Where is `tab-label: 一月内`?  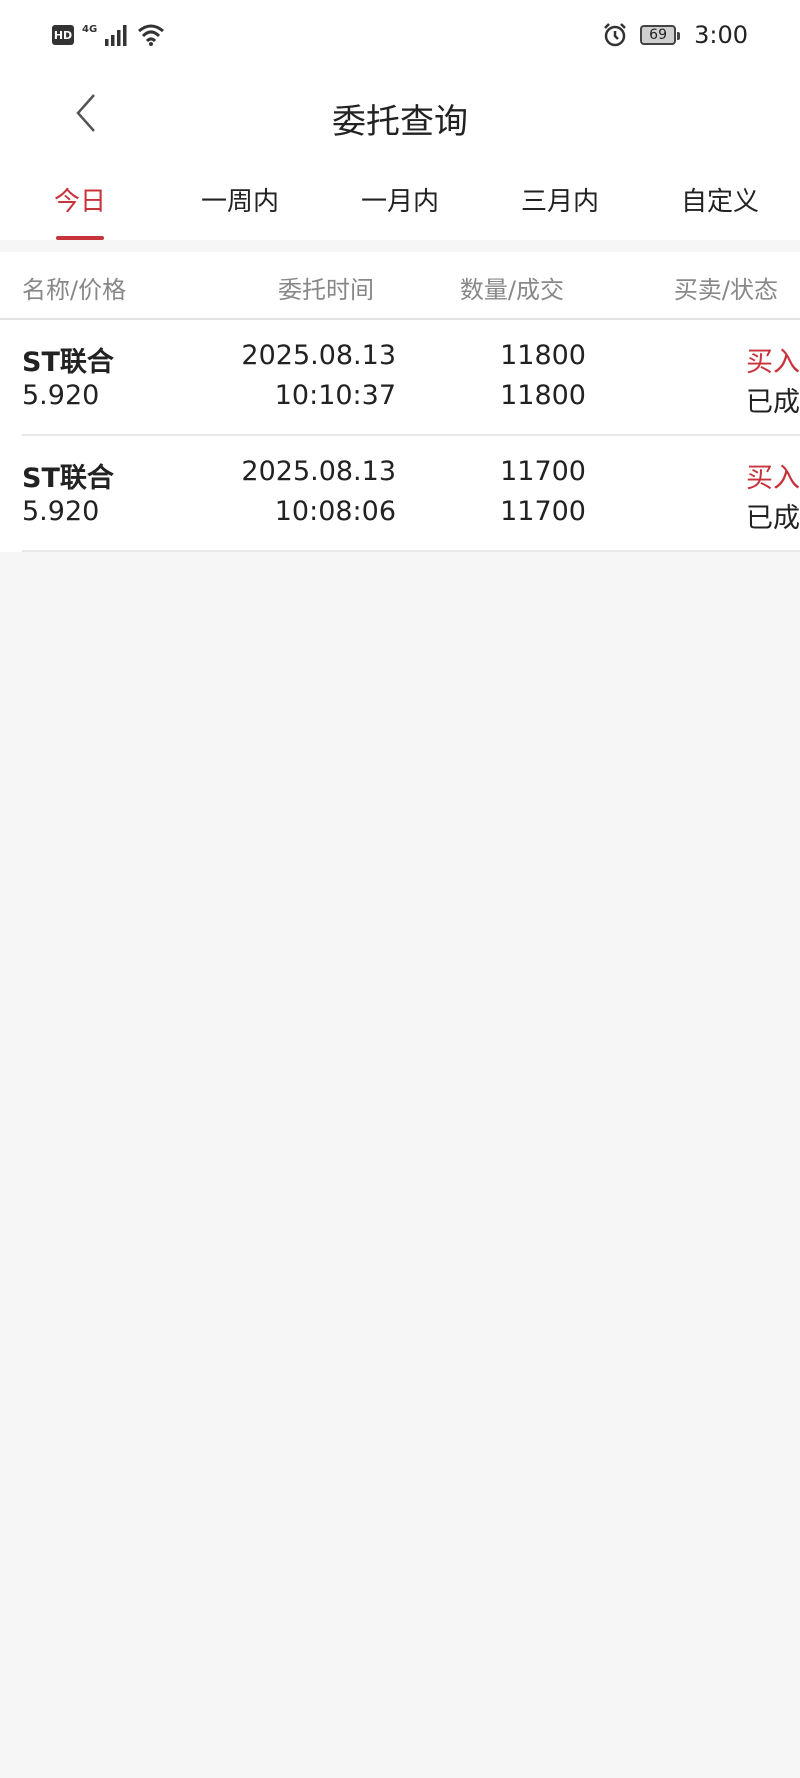
tab-label: 一月内 is located at coordinates (399, 202).